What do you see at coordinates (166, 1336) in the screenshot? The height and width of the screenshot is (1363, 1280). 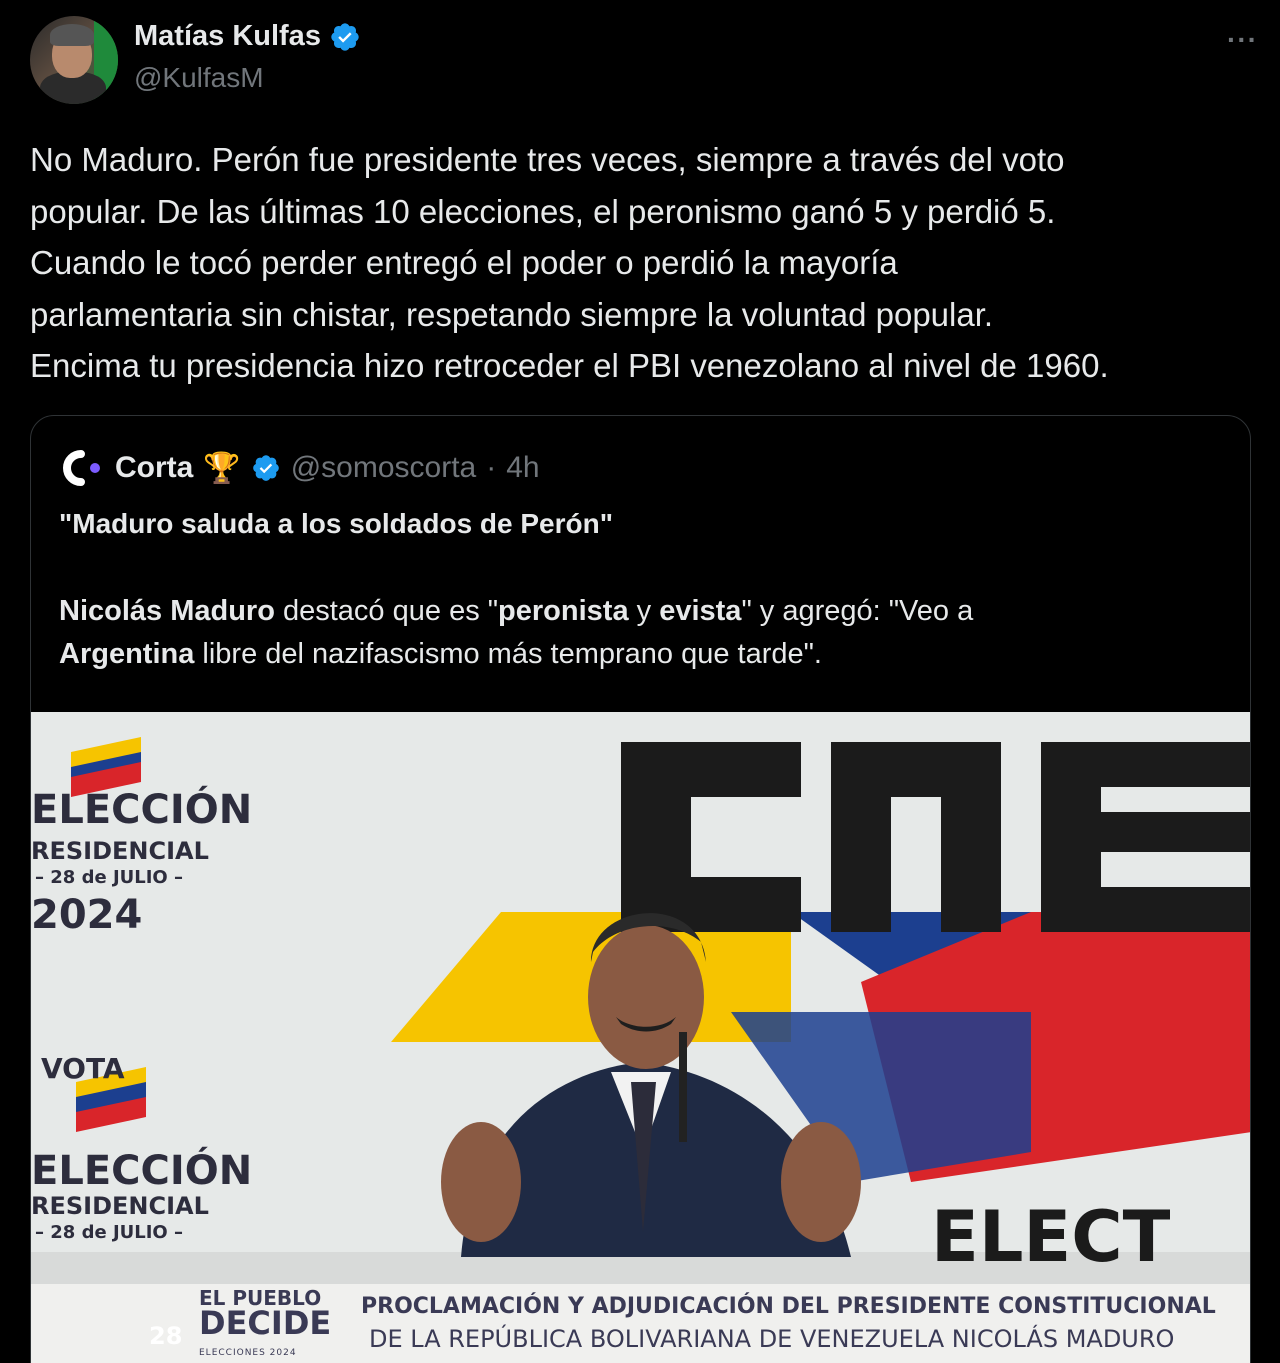 I see `ballot-number: 28` at bounding box center [166, 1336].